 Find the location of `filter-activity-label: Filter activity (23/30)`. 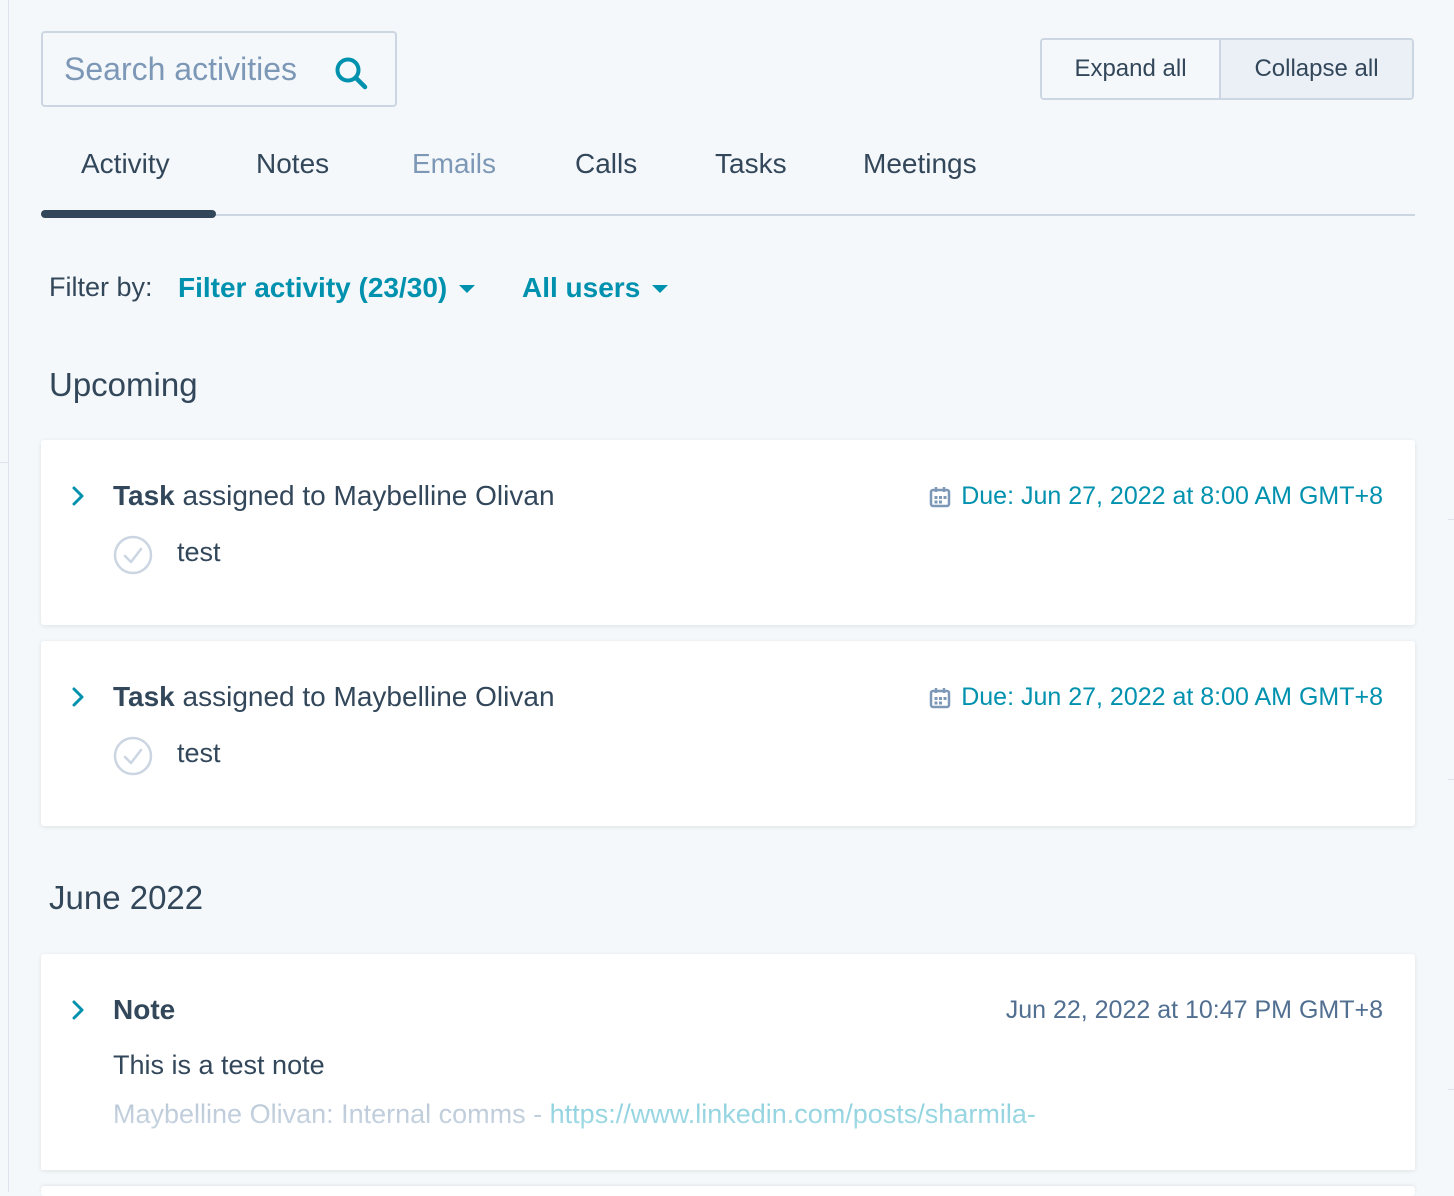

filter-activity-label: Filter activity (23/30) is located at coordinates (313, 287).